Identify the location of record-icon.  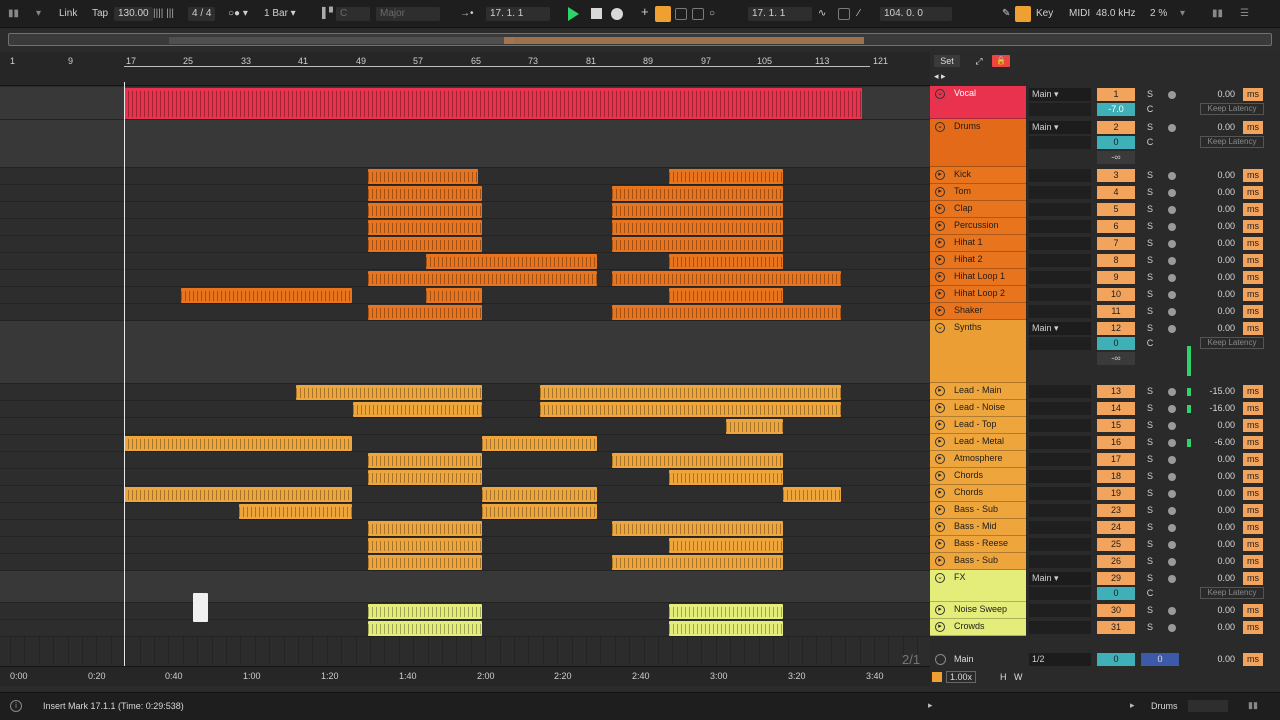
(617, 14).